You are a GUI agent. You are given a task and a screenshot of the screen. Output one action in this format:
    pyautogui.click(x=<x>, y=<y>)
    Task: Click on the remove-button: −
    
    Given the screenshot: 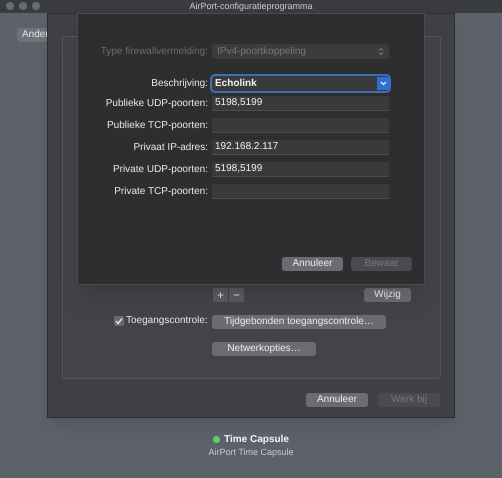 What is the action you would take?
    pyautogui.click(x=237, y=295)
    